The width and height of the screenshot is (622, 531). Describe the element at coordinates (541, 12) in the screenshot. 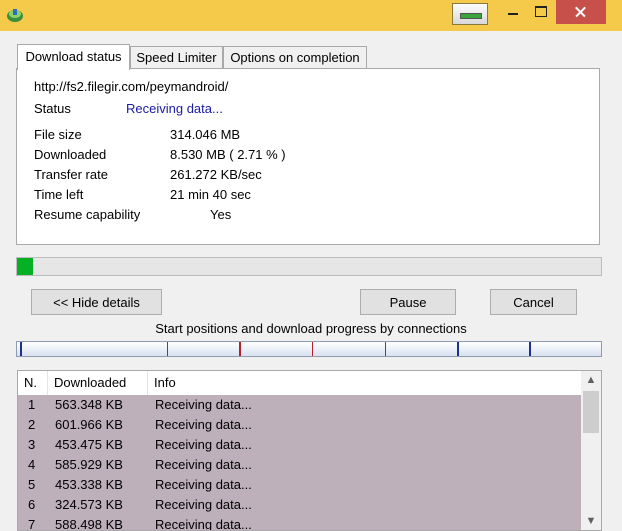

I see `maximize-icon` at that location.